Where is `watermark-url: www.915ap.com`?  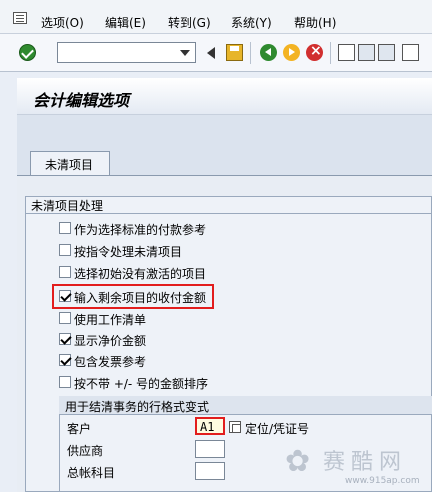
watermark-url: www.915ap.com is located at coordinates (382, 481).